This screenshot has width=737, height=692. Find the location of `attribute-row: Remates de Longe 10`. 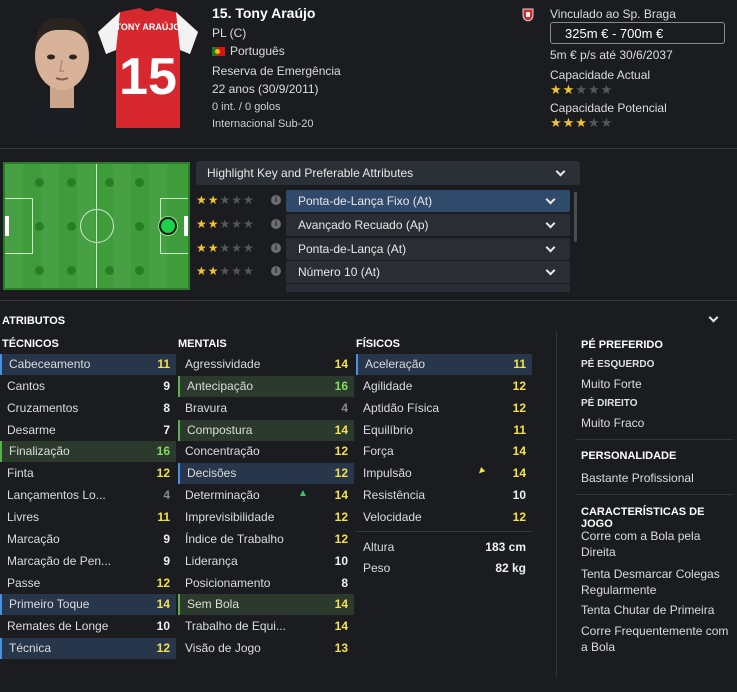

attribute-row: Remates de Longe 10 is located at coordinates (88, 626).